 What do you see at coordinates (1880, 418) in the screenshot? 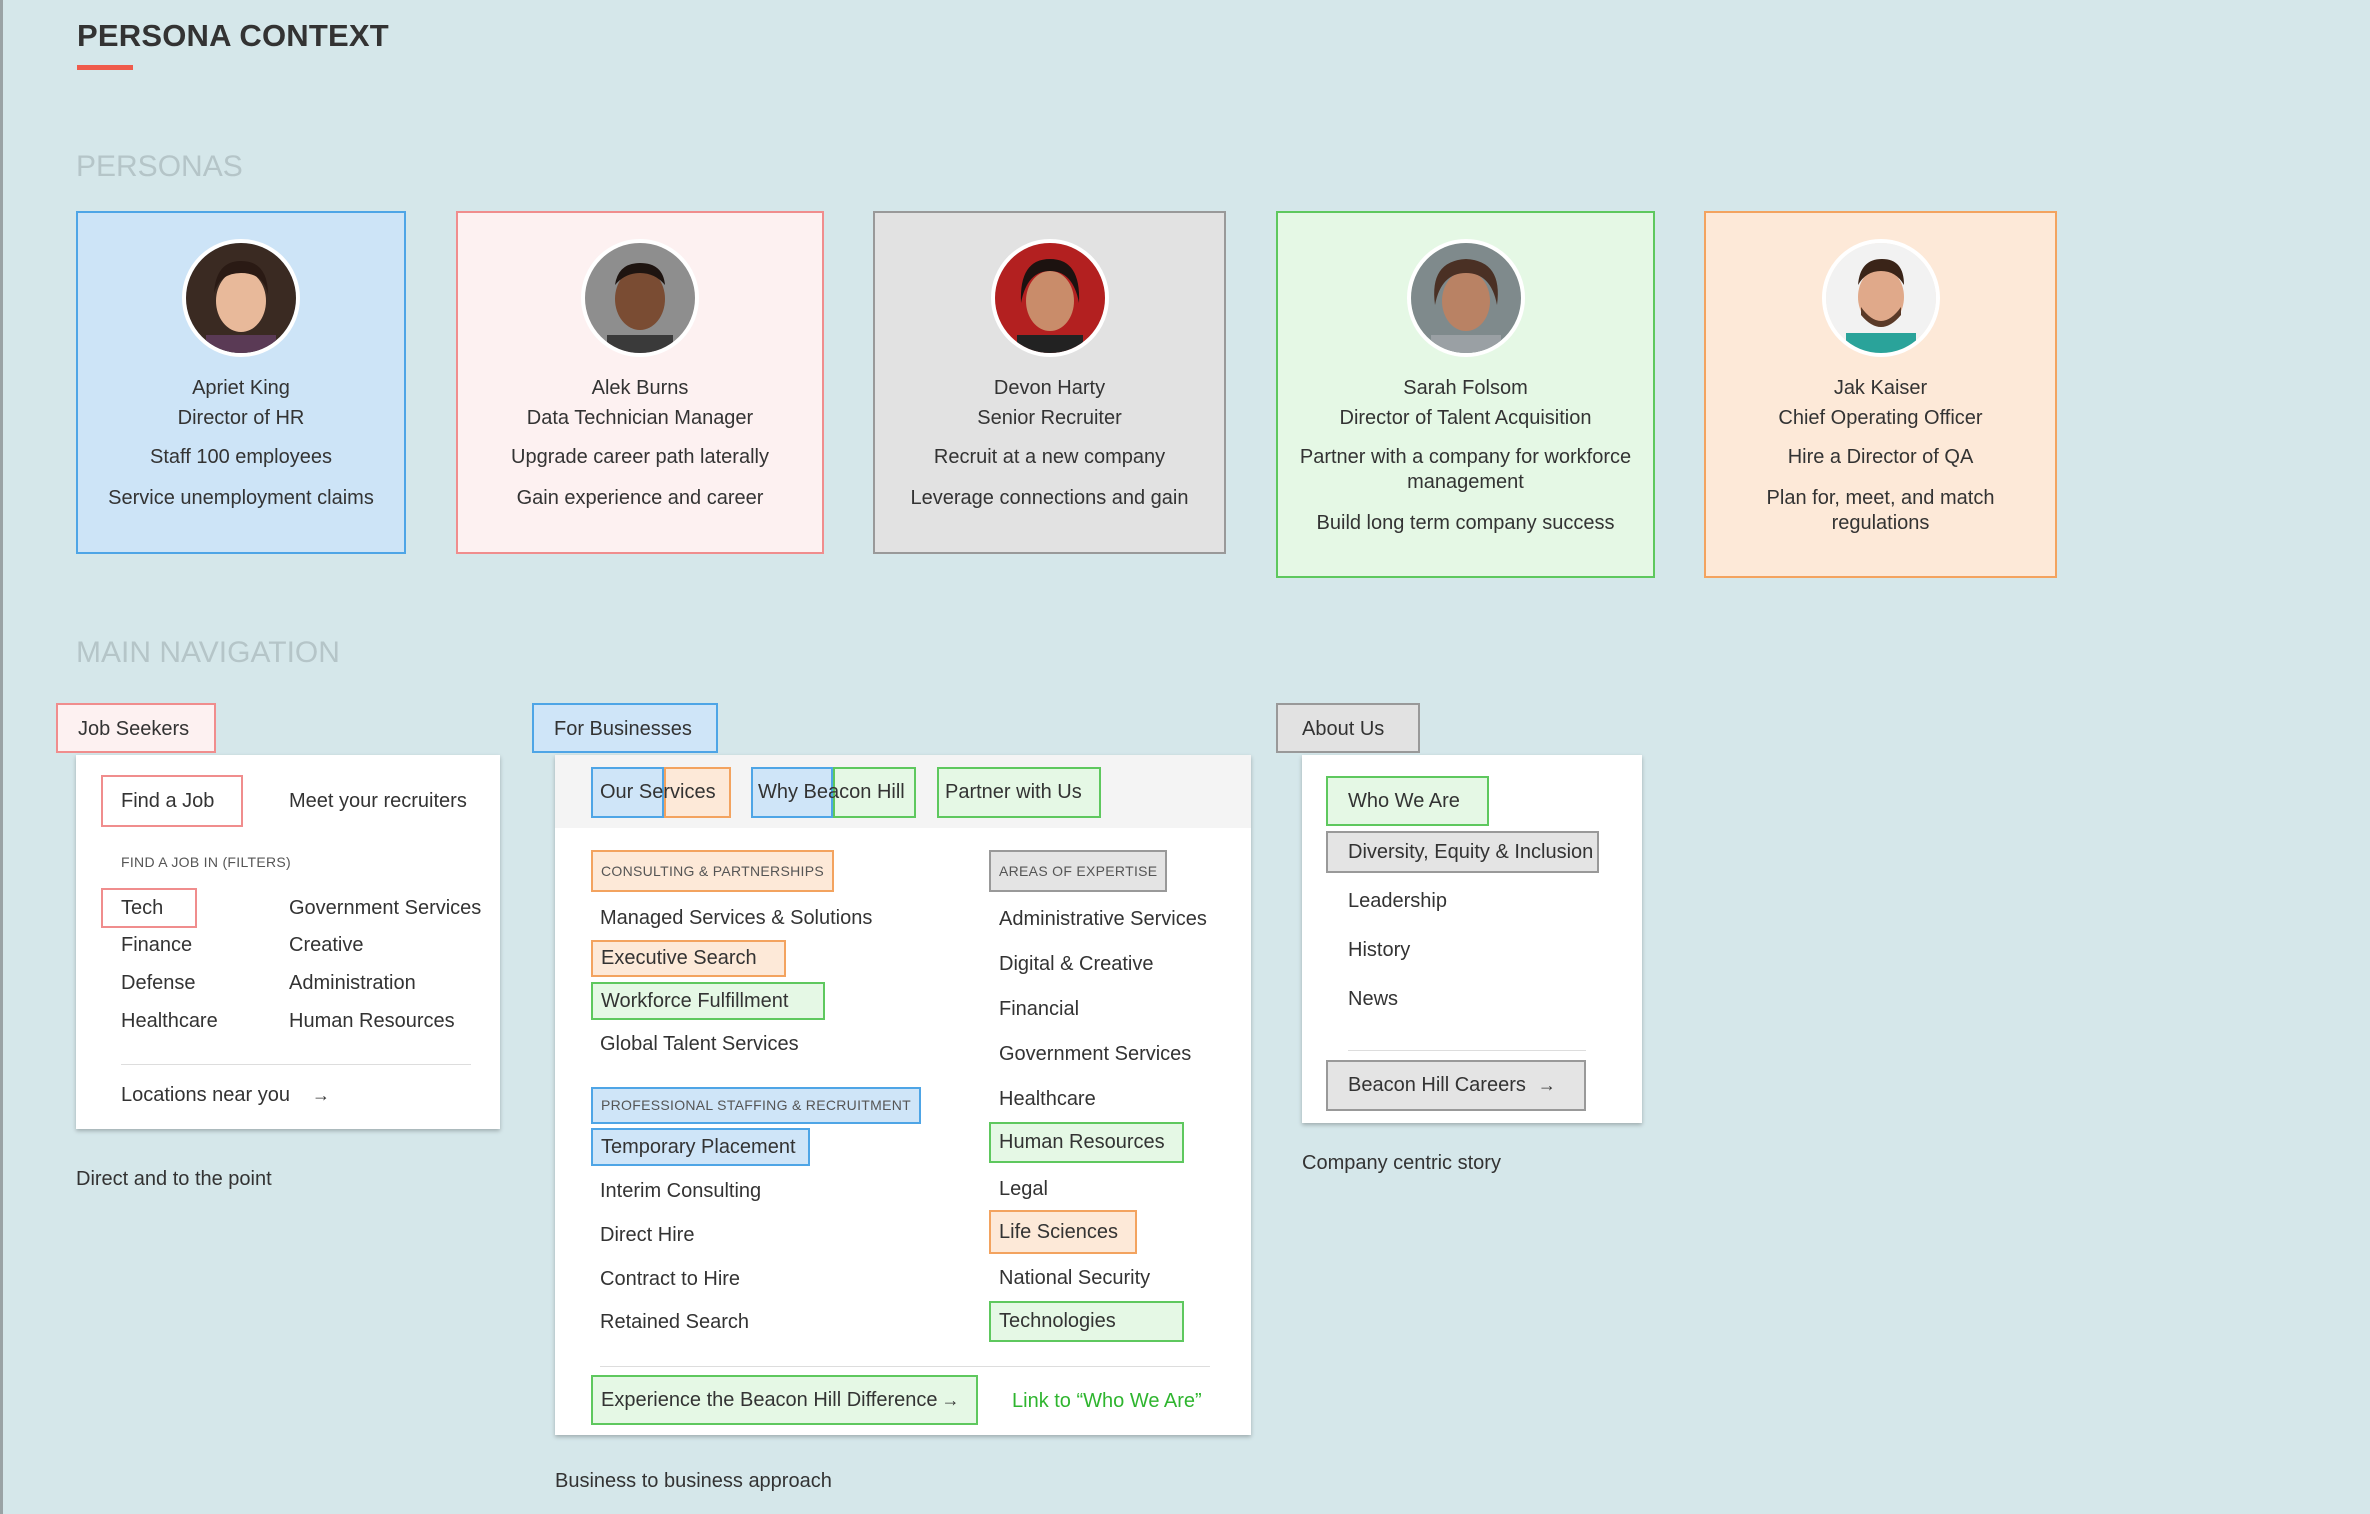
I see `persona-role: Chief Operating Officer` at bounding box center [1880, 418].